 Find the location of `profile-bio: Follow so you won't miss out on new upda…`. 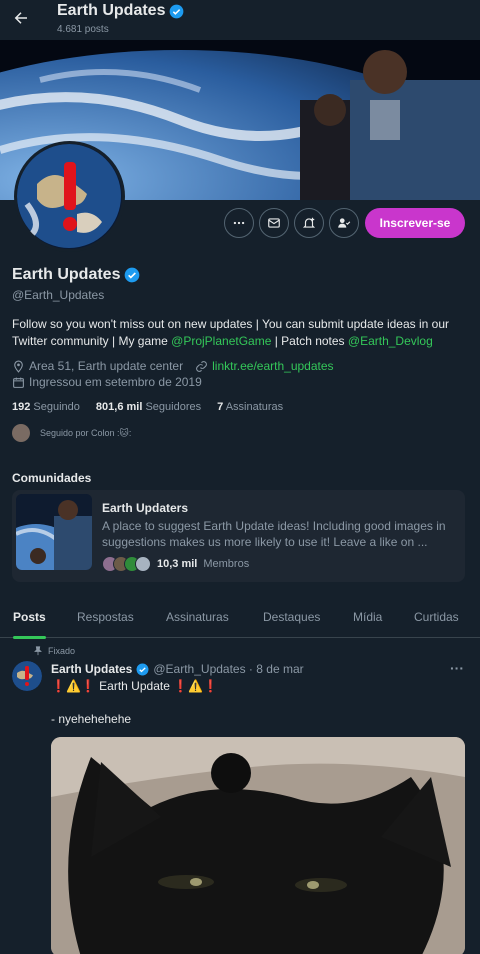

profile-bio: Follow so you won't miss out on new upda… is located at coordinates (242, 333).